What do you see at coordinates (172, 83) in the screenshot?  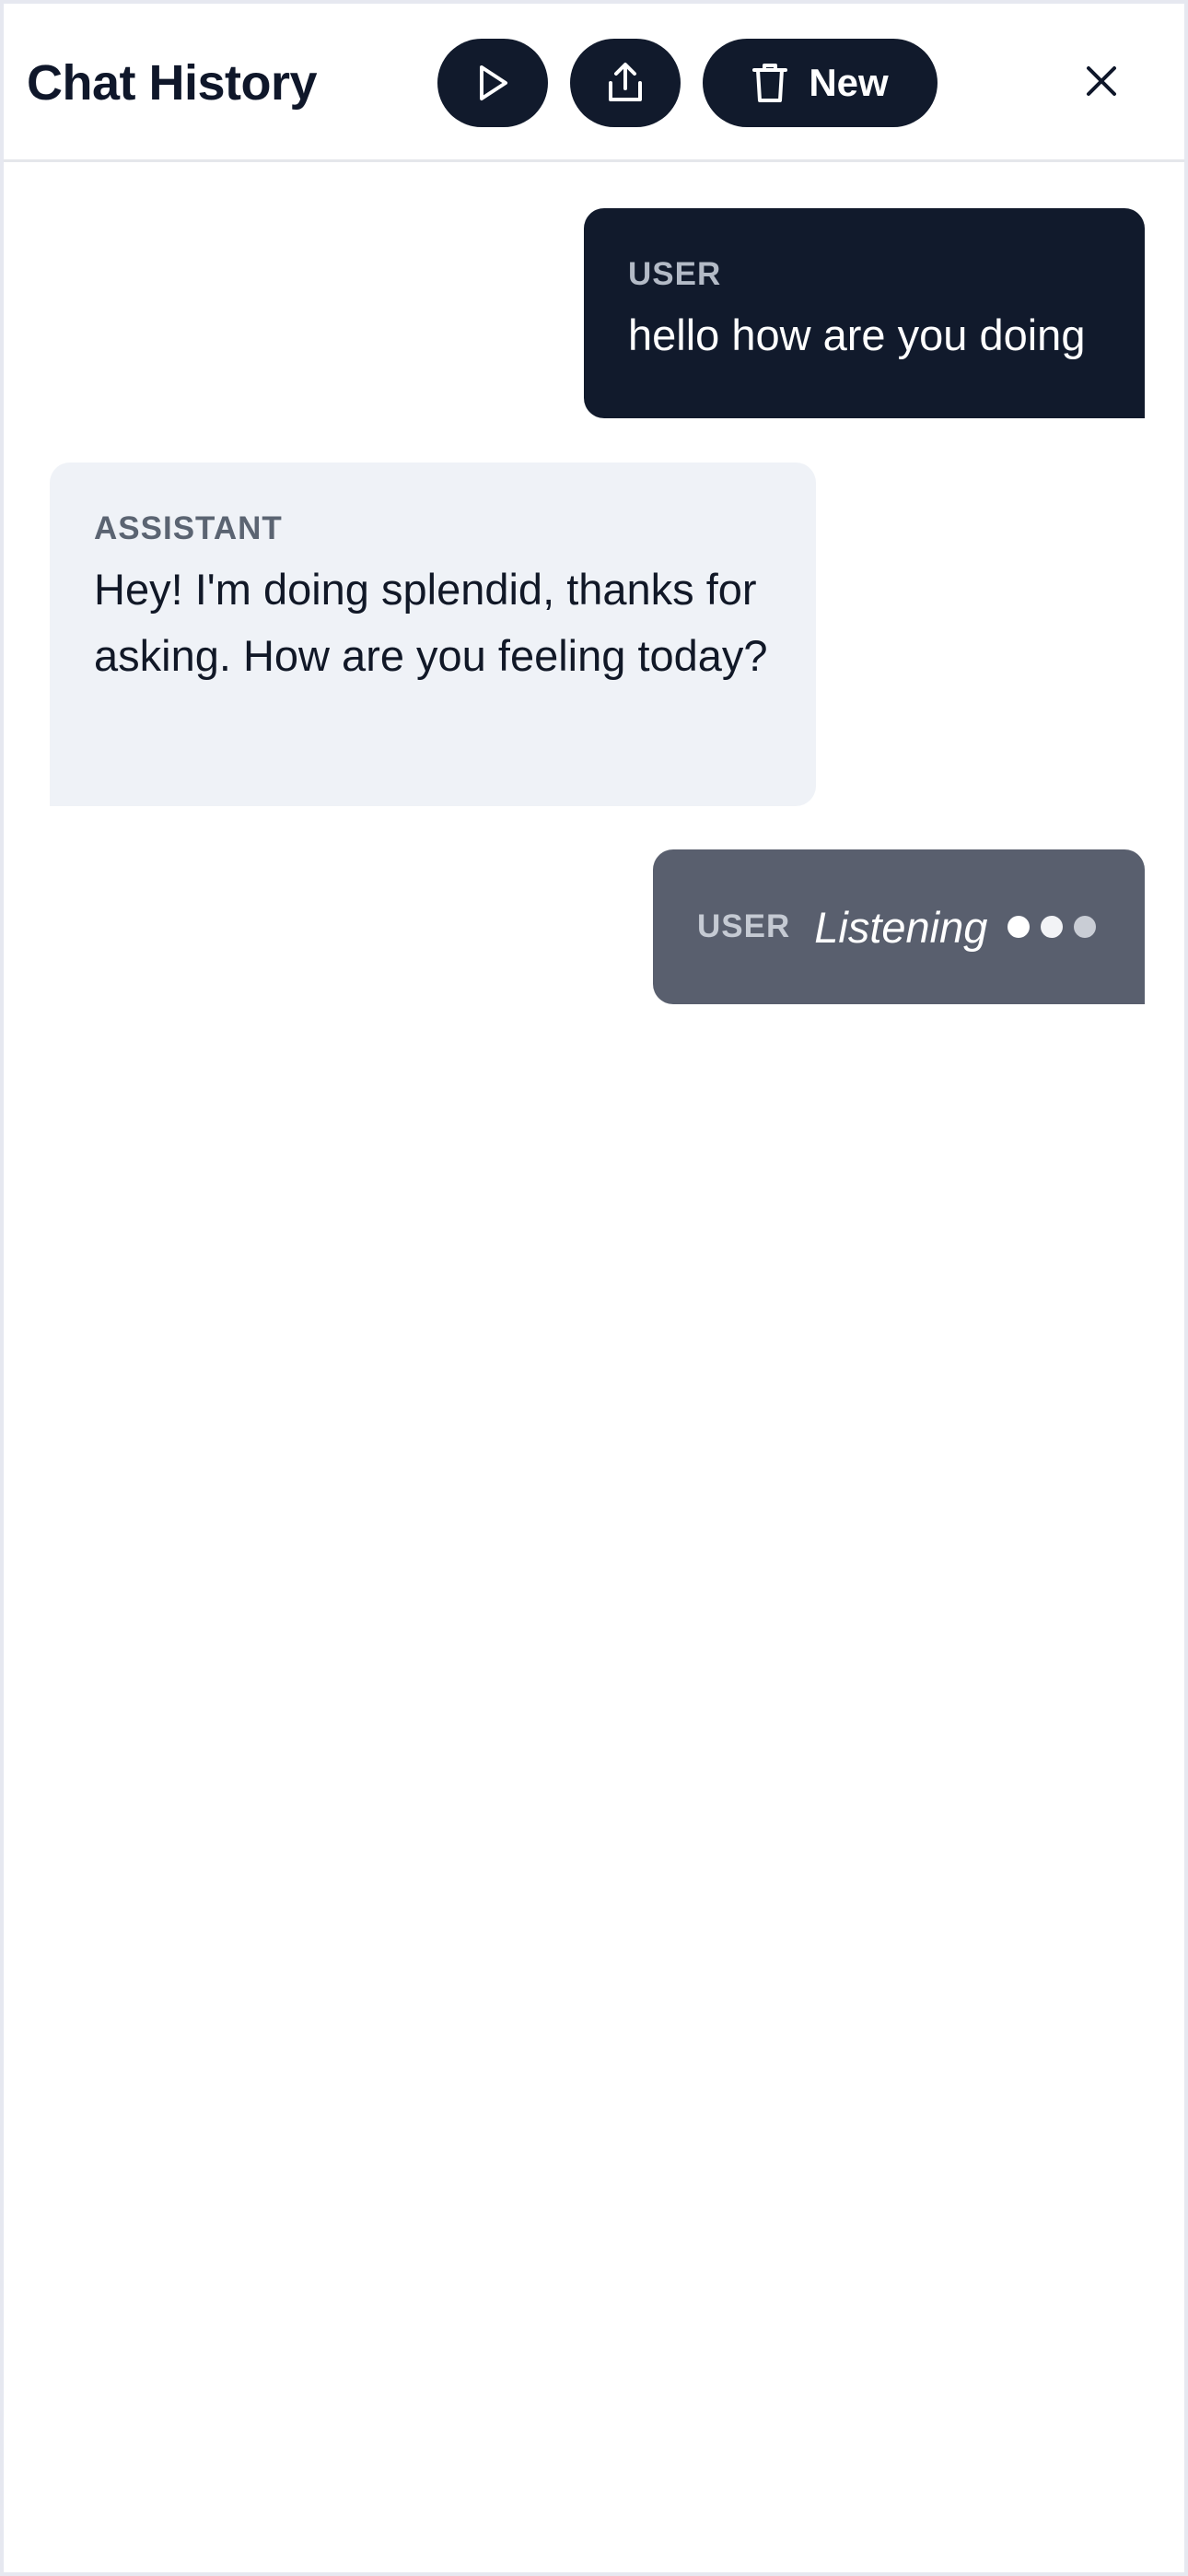 I see `page-title: Chat History` at bounding box center [172, 83].